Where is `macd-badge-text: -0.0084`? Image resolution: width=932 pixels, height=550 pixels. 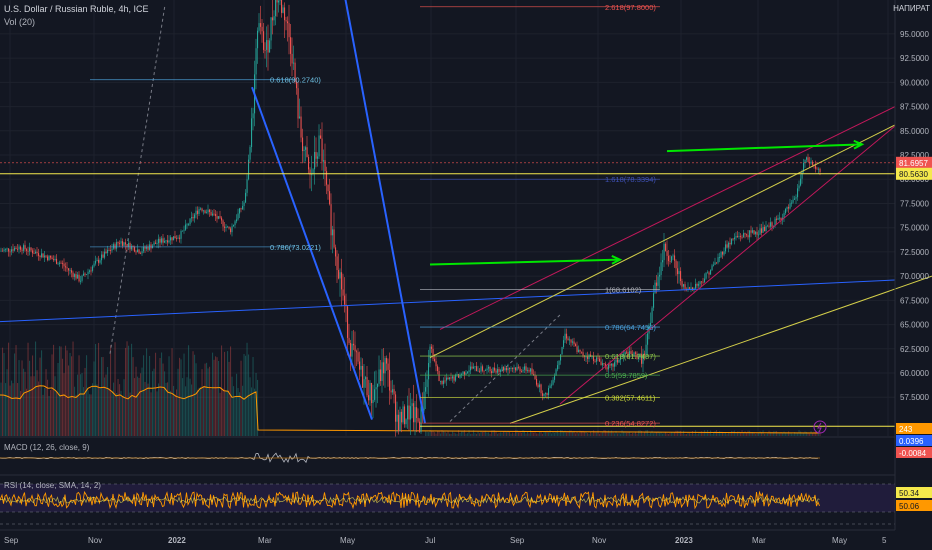 macd-badge-text: -0.0084 is located at coordinates (913, 453).